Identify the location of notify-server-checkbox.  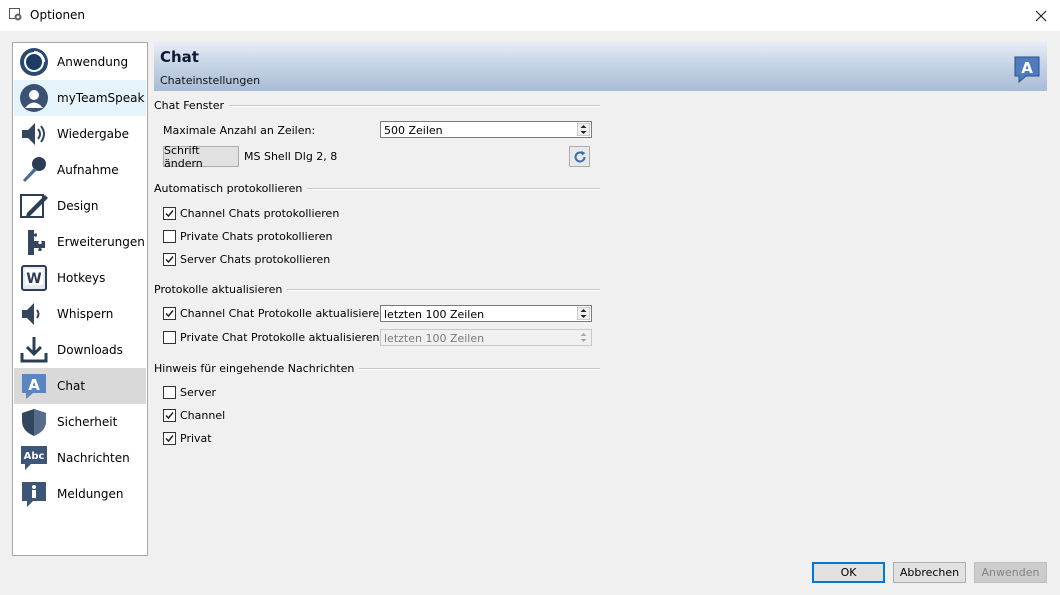
(169, 392).